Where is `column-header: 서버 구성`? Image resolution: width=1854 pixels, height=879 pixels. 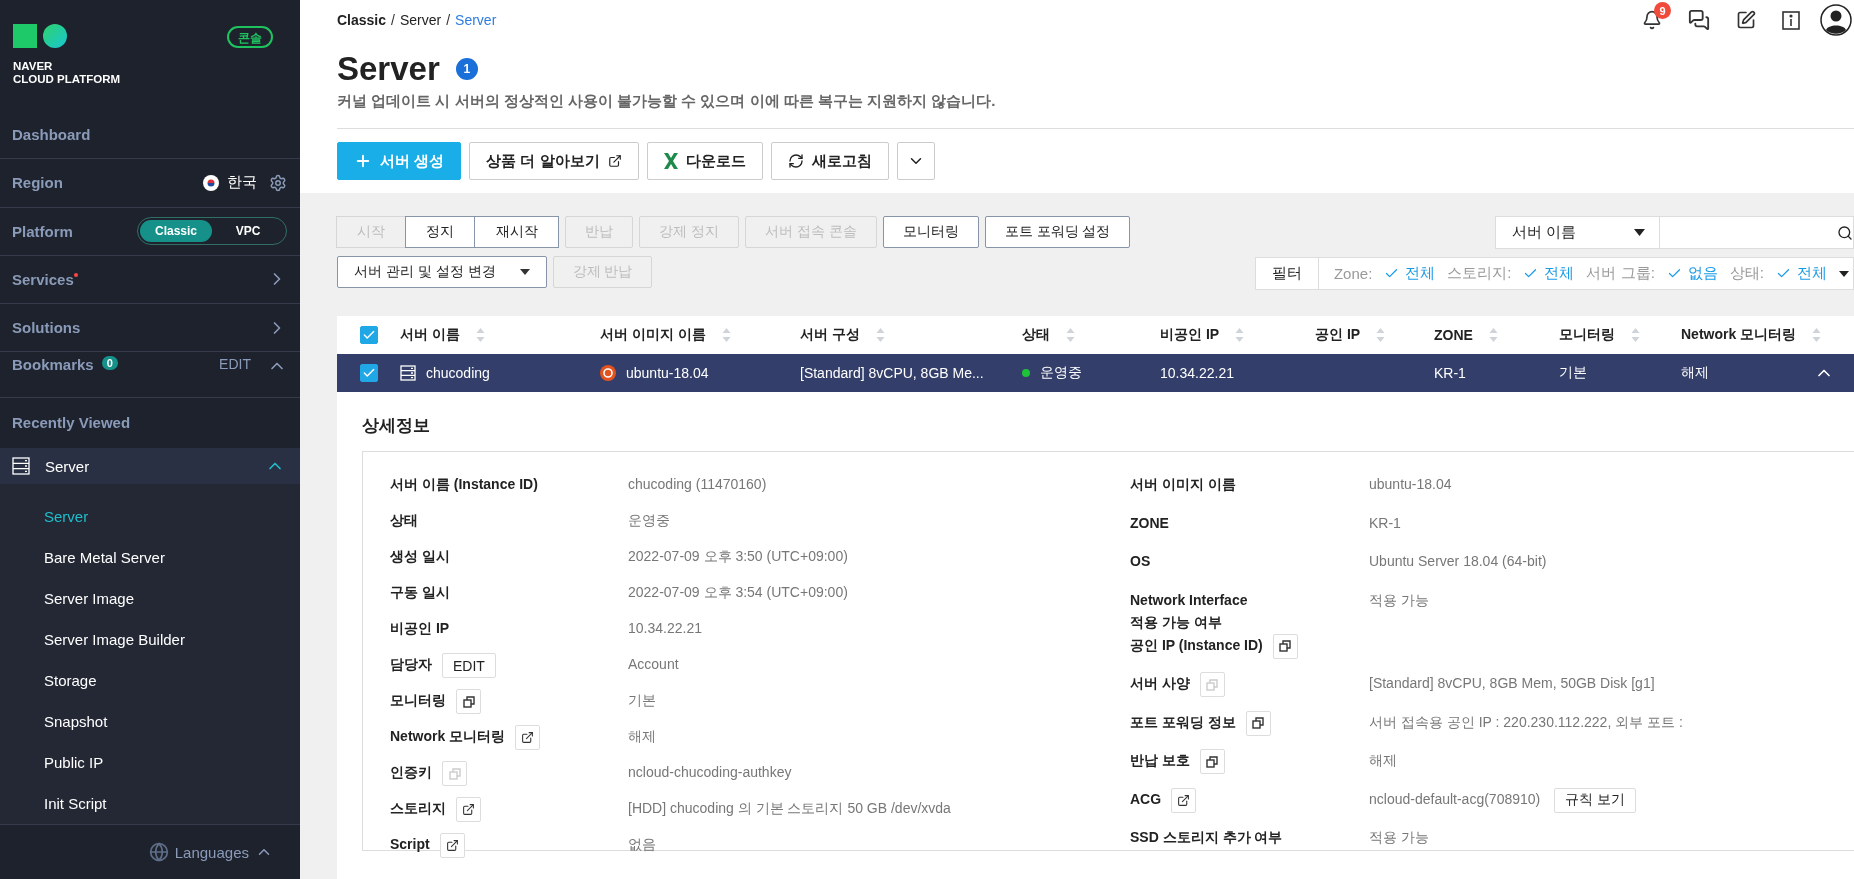 column-header: 서버 구성 is located at coordinates (830, 335).